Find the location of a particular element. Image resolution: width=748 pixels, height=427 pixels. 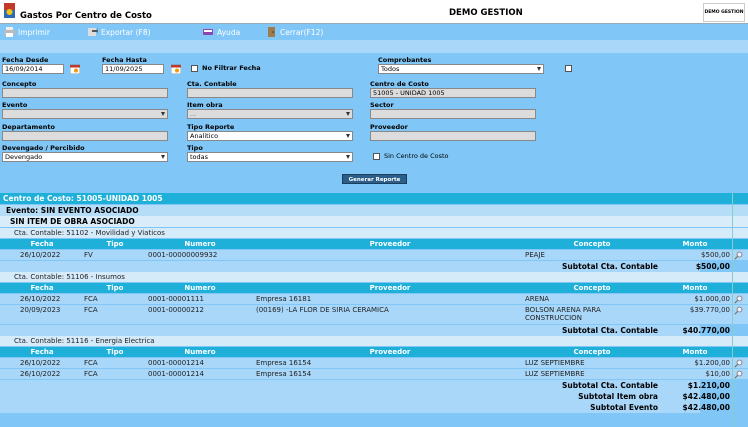

calendar-hasta-icon is located at coordinates (176, 69).